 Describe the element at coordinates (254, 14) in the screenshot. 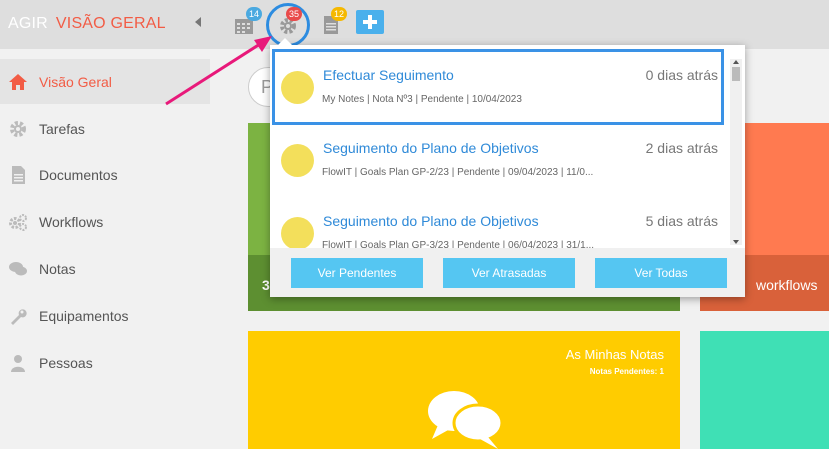

I see `calendar-badge: 14` at that location.